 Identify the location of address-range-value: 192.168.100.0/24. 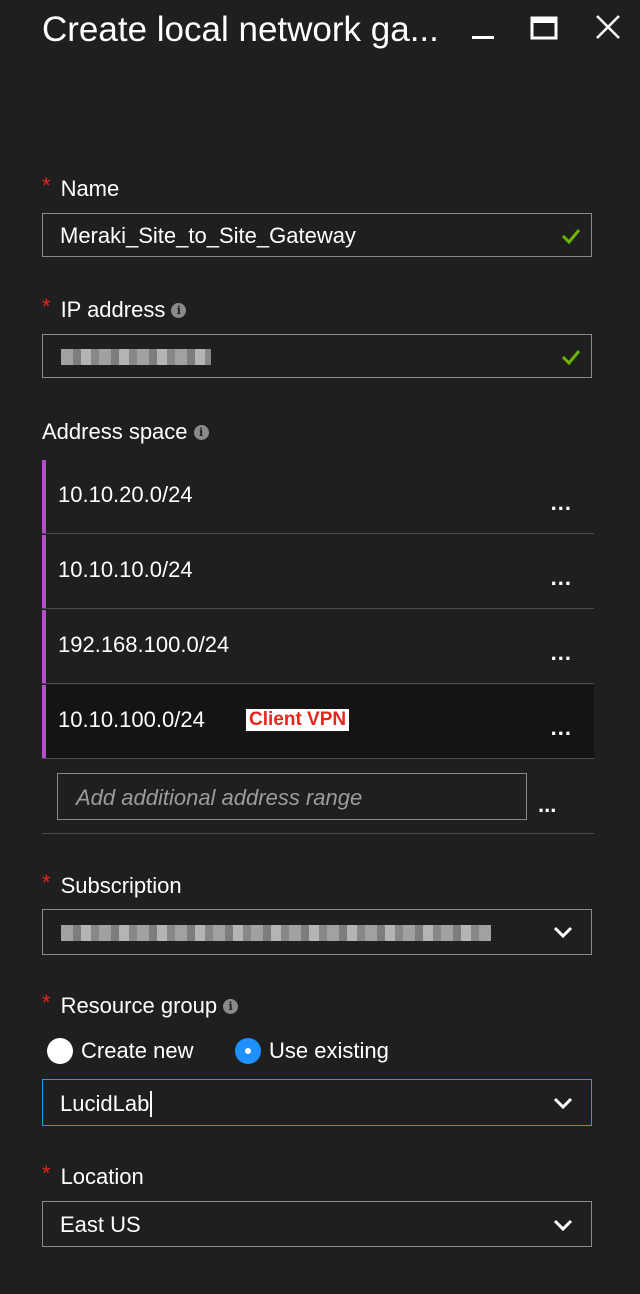
(144, 644).